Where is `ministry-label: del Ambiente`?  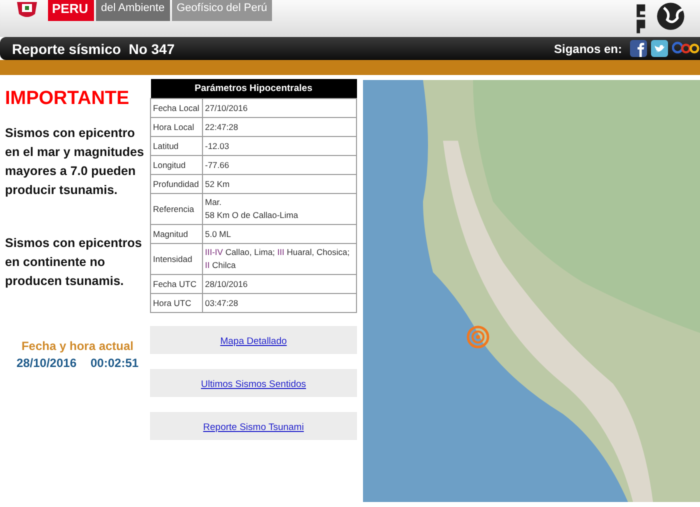
ministry-label: del Ambiente is located at coordinates (133, 10).